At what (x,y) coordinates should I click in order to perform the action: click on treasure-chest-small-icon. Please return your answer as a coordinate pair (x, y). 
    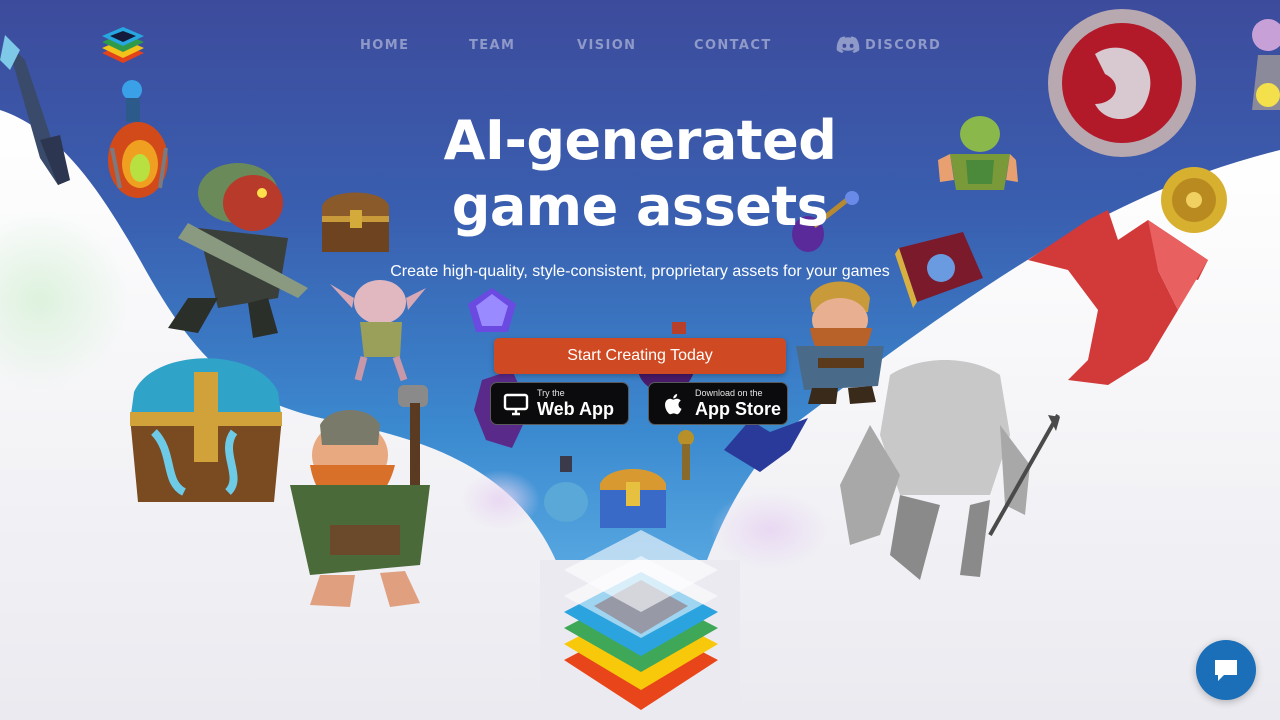
    Looking at the image, I should click on (355, 222).